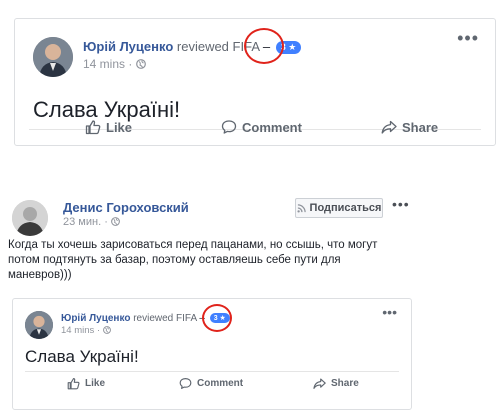 This screenshot has width=500, height=420. I want to click on ru-post-meta: 23 мин. ·, so click(91, 222).